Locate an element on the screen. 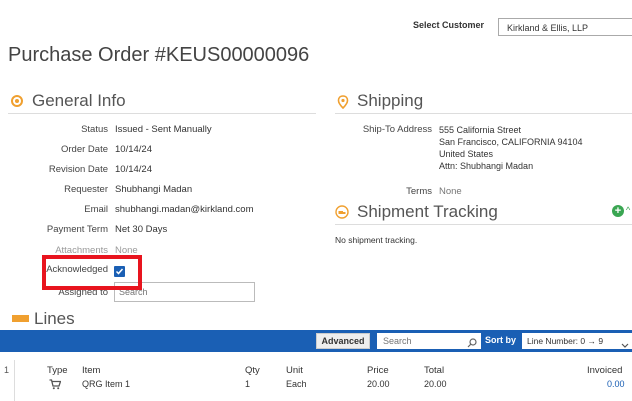 The width and height of the screenshot is (632, 401). order-date-value: 10/14/24 is located at coordinates (133, 149).